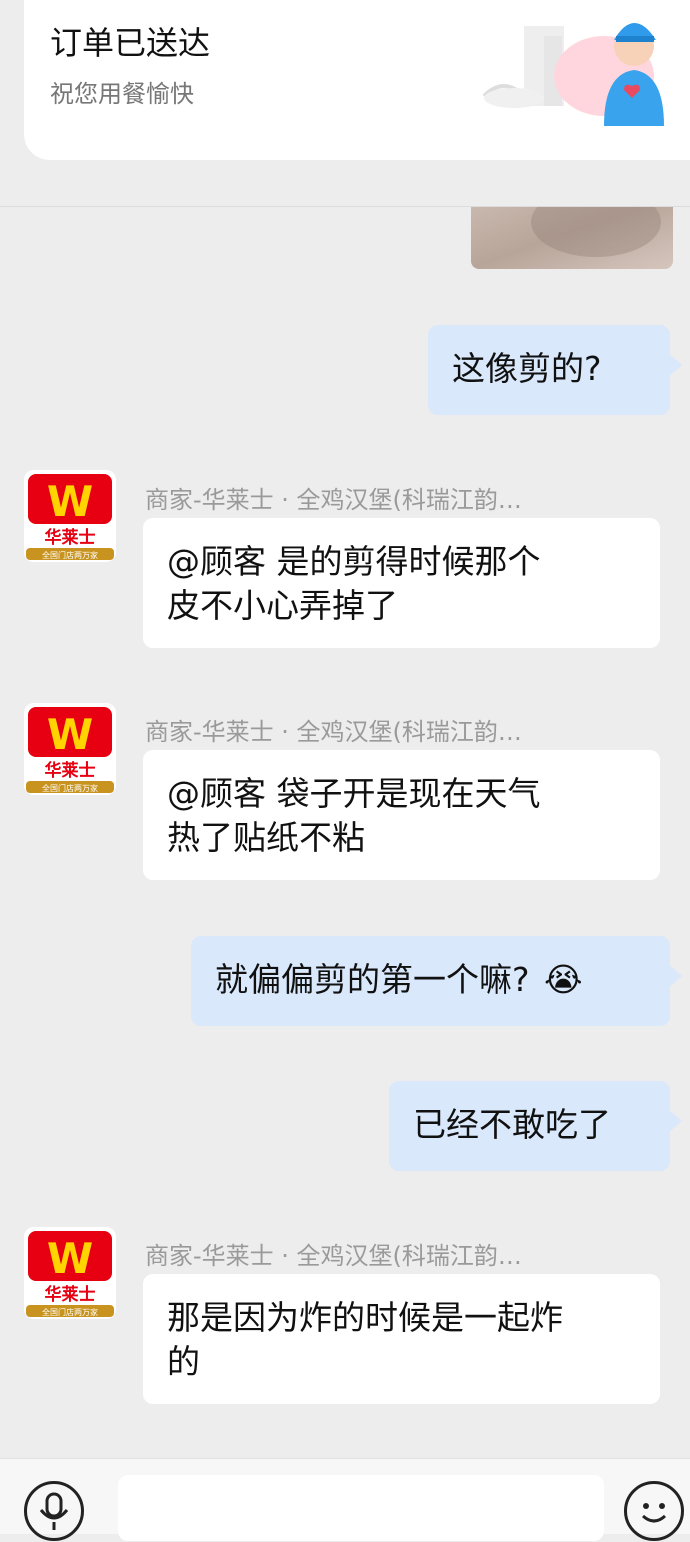  I want to click on emoji-button, so click(654, 1511).